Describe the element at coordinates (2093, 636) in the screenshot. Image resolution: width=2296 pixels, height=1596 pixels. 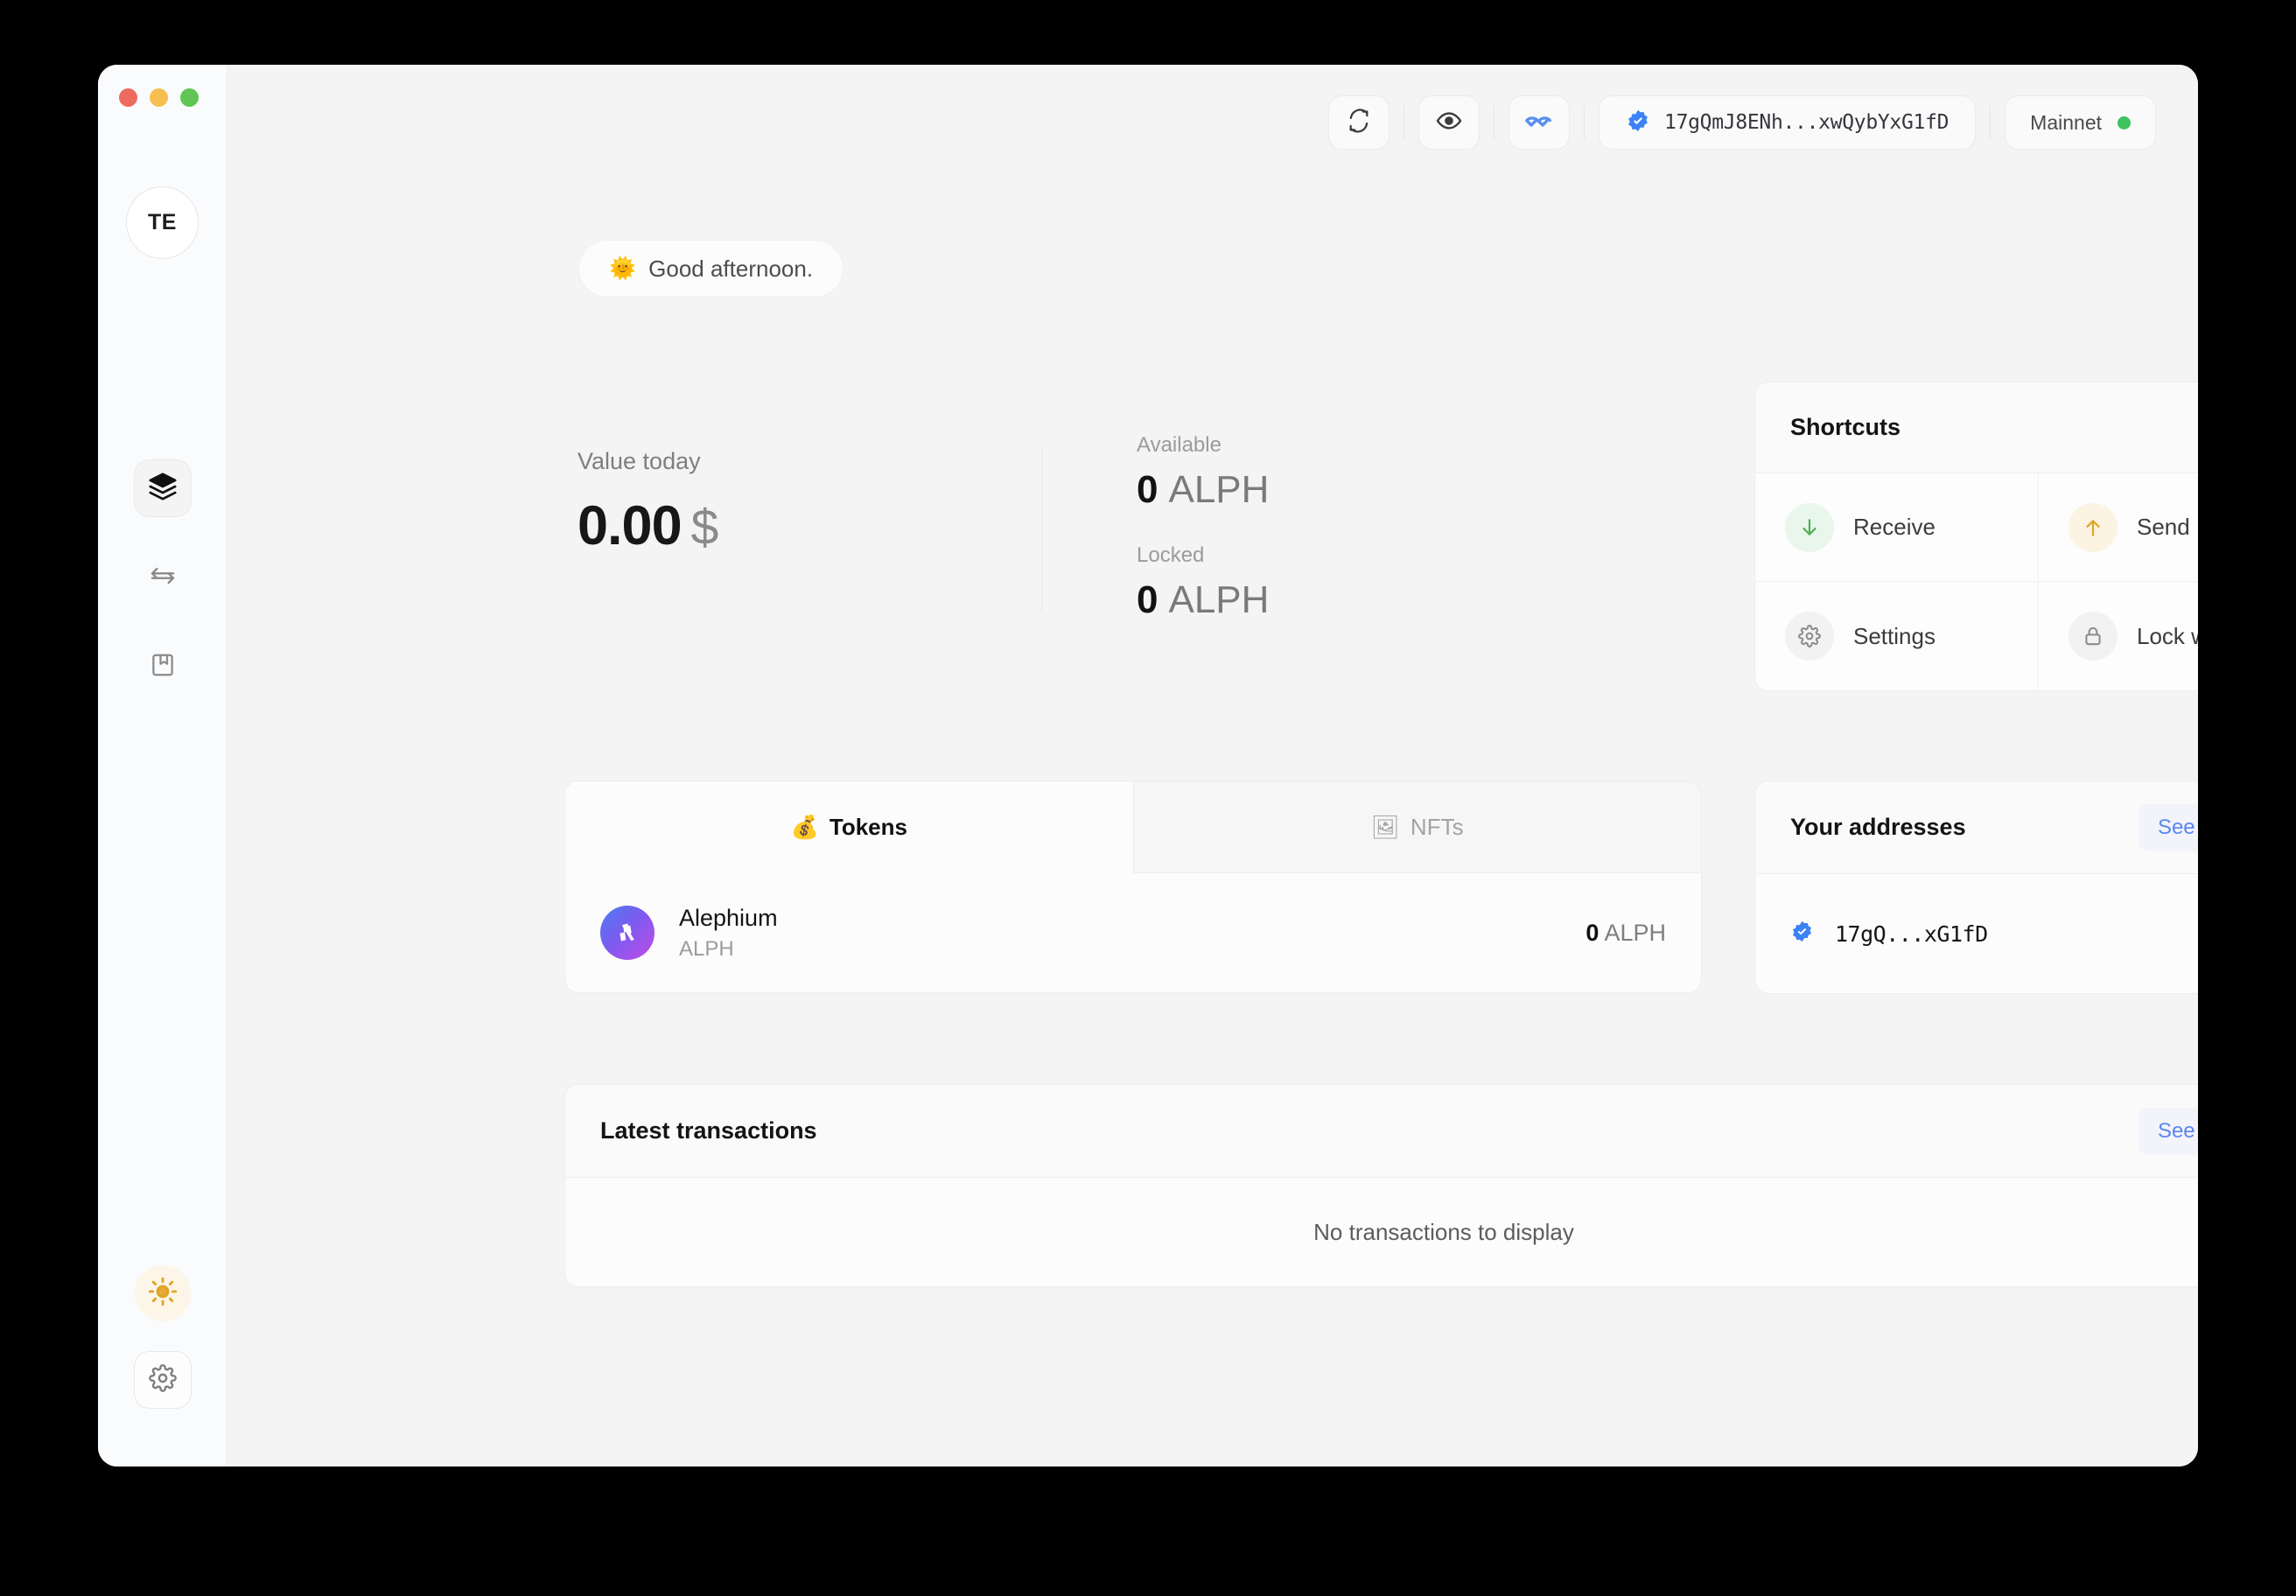
I see `lock-icon` at that location.